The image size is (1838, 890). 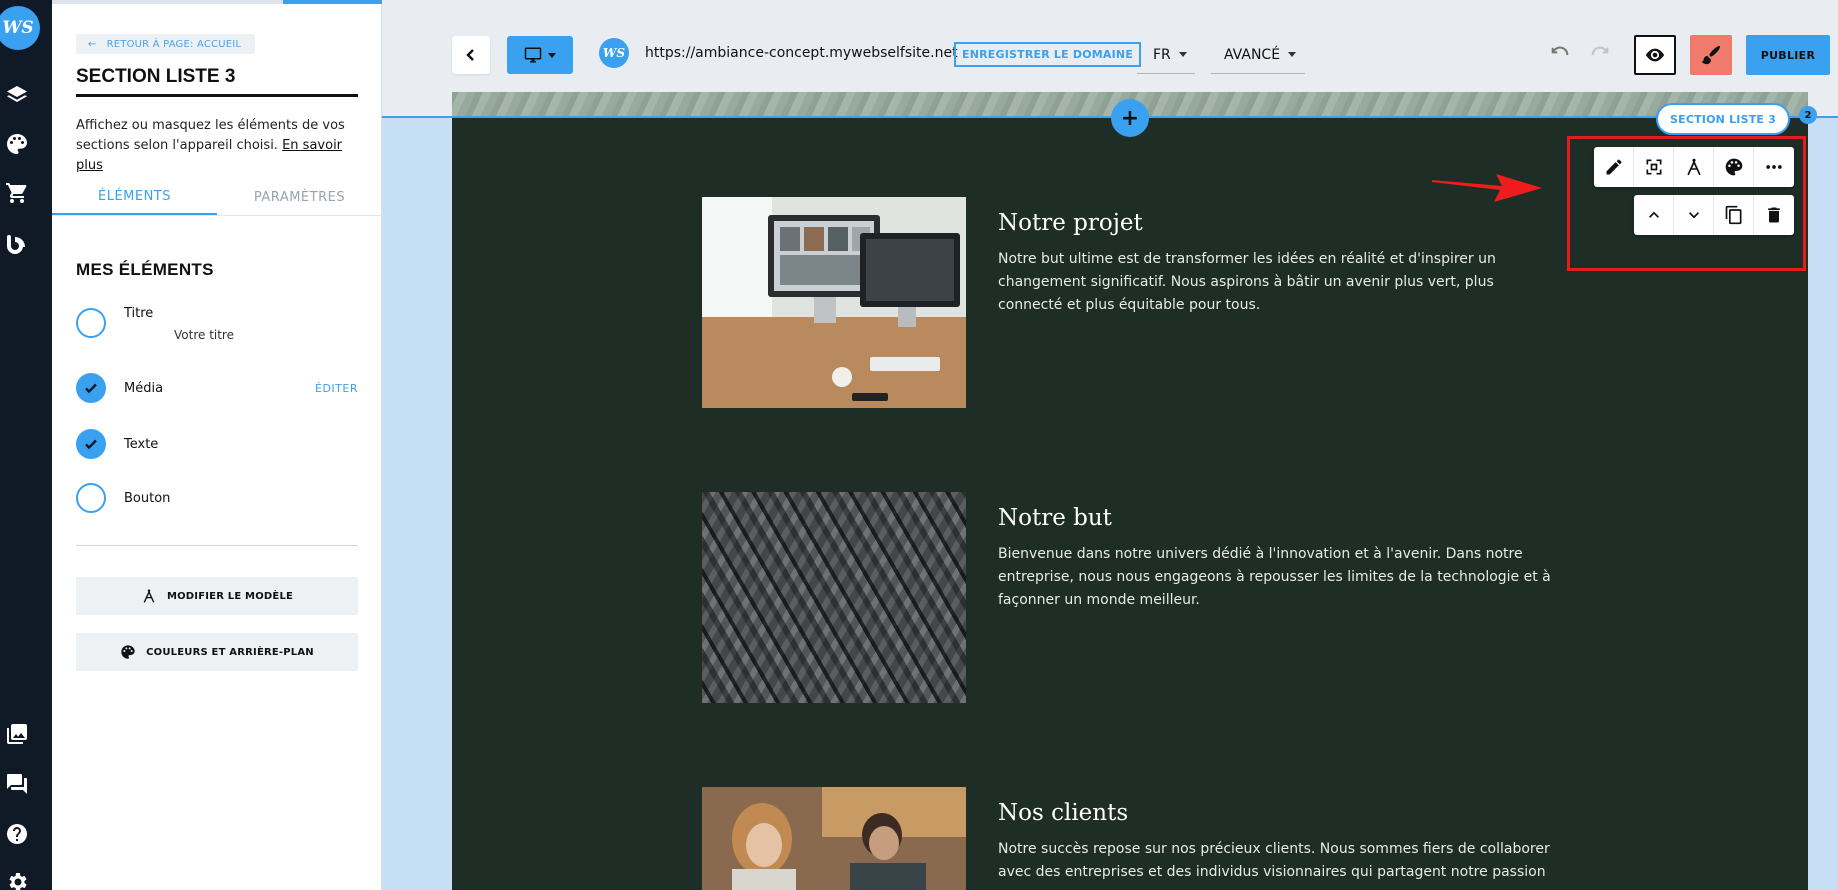 I want to click on chat-icon, so click(x=17, y=784).